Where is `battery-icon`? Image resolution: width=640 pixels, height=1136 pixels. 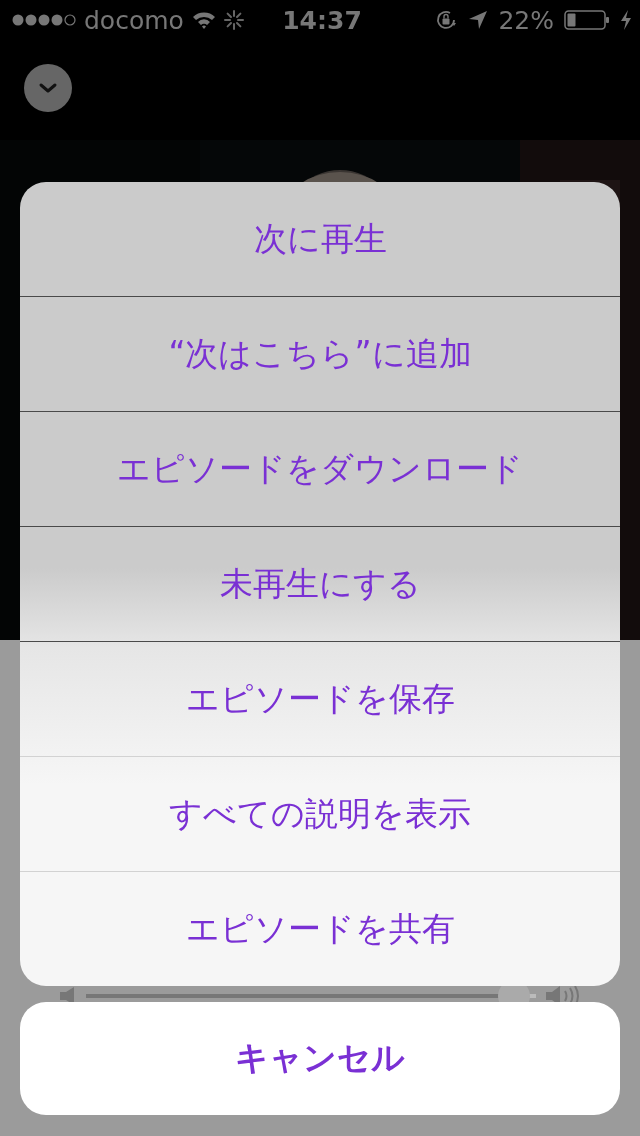
battery-icon is located at coordinates (587, 20).